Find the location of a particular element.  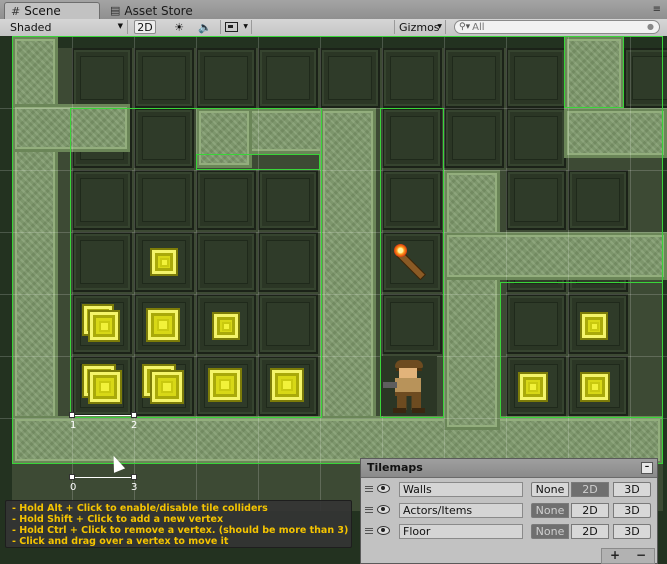

layer-name-field: Floor is located at coordinates (461, 531).